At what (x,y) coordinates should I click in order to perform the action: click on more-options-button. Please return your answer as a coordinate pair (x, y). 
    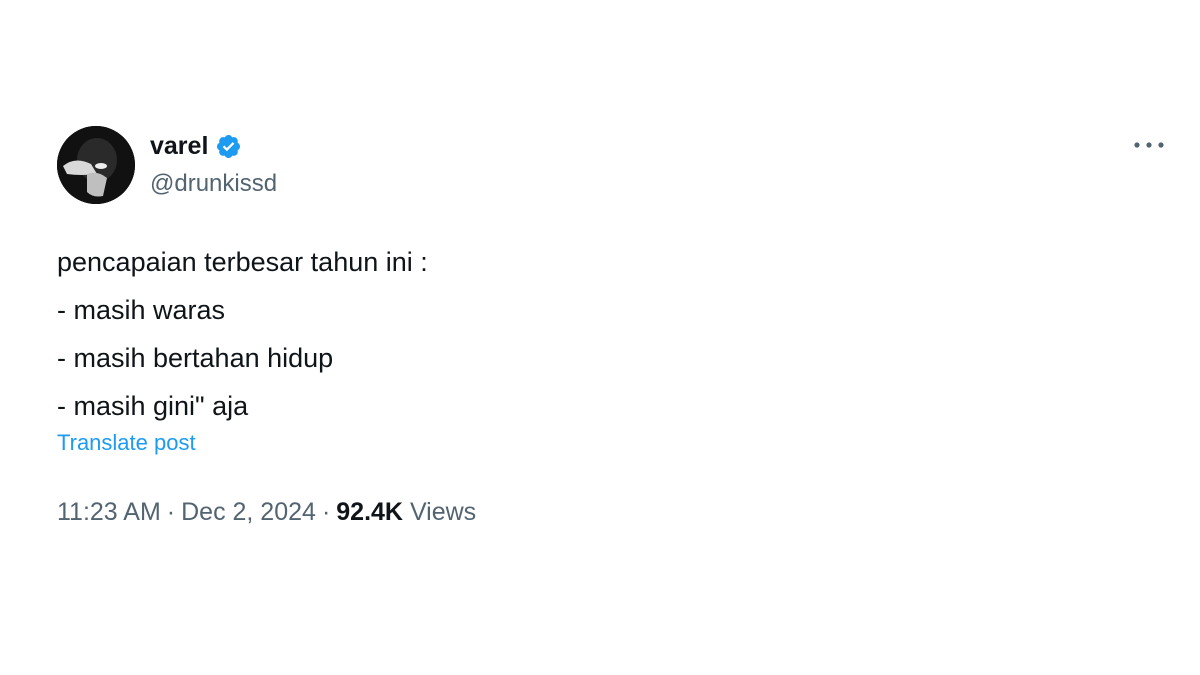
    Looking at the image, I should click on (1149, 145).